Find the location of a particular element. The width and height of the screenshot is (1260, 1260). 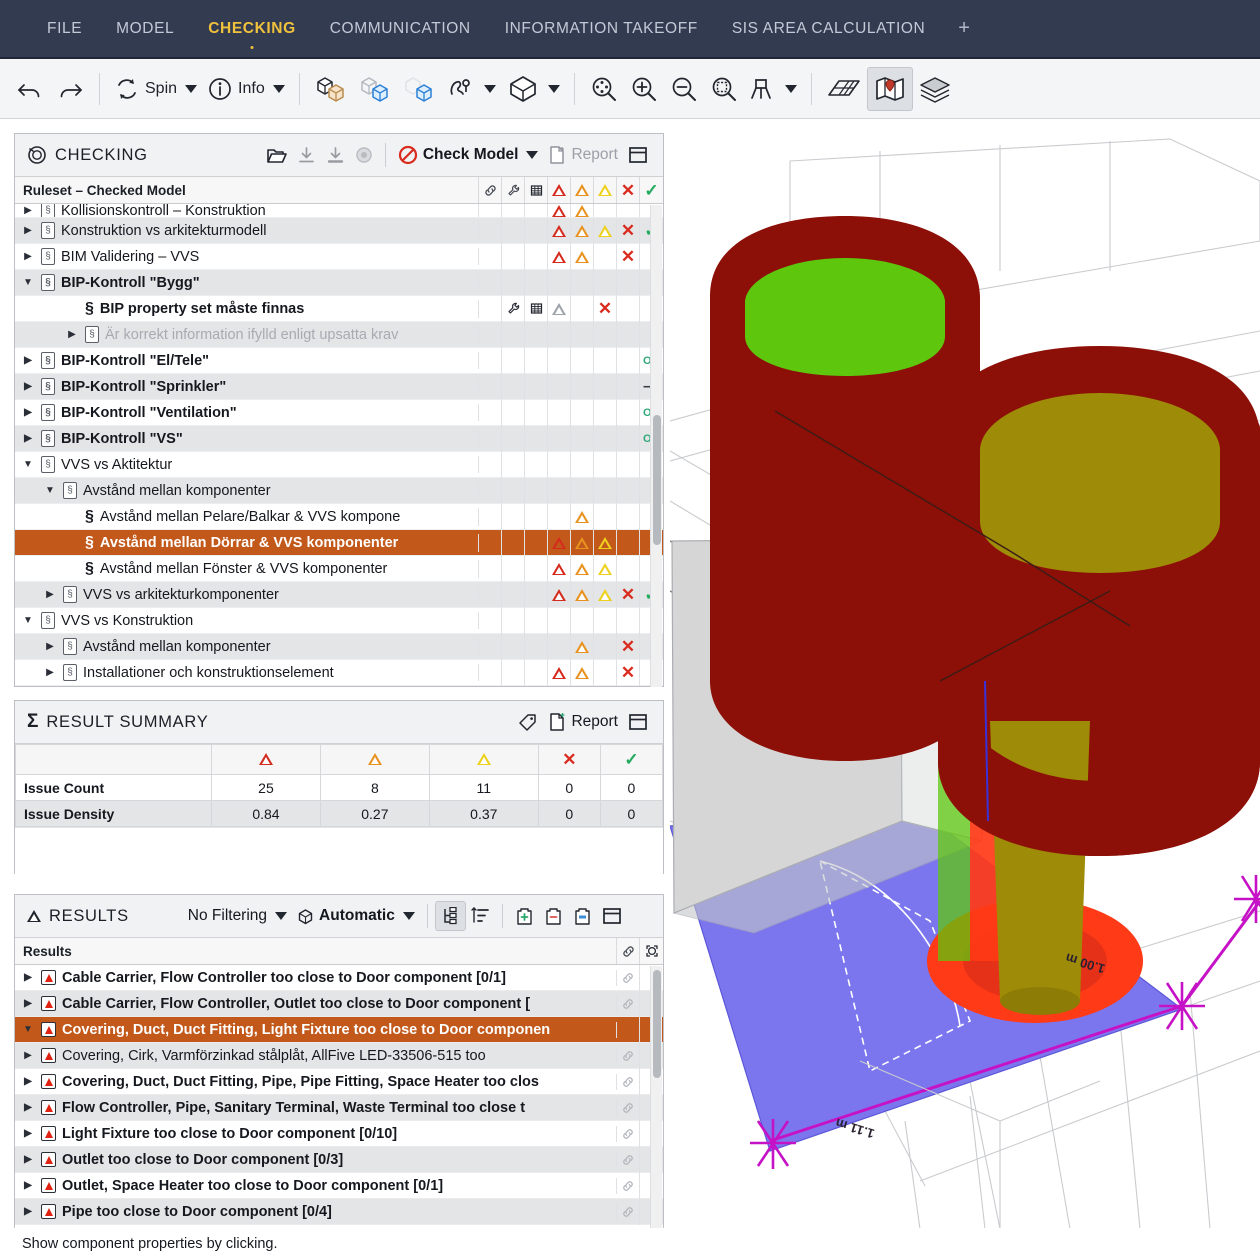

ruleset-row: § Avstånd mellan komponenter is located at coordinates (339, 490).